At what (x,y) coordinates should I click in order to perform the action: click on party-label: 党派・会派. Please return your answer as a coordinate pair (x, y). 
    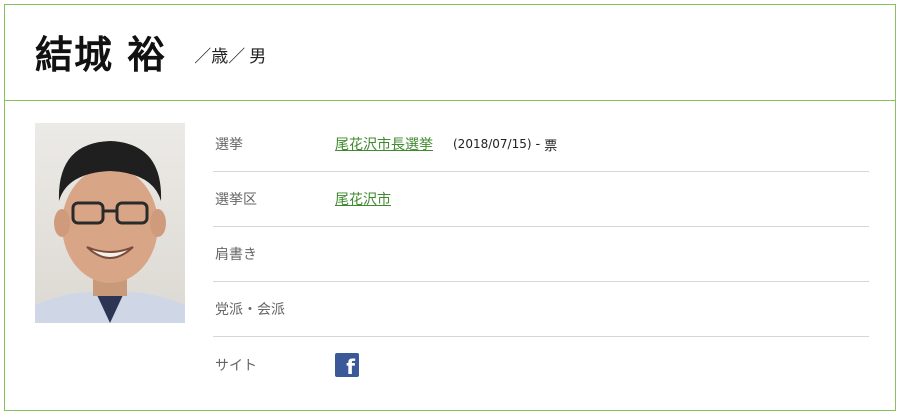
    Looking at the image, I should click on (250, 310).